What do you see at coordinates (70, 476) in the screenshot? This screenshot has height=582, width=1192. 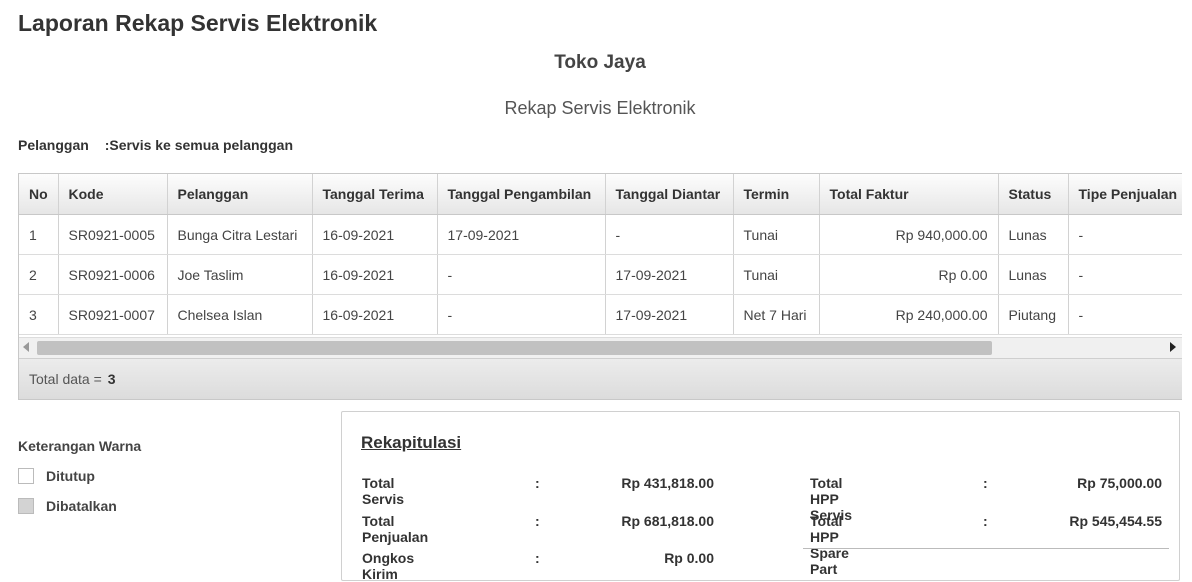 I see `legend-label: Ditutup` at bounding box center [70, 476].